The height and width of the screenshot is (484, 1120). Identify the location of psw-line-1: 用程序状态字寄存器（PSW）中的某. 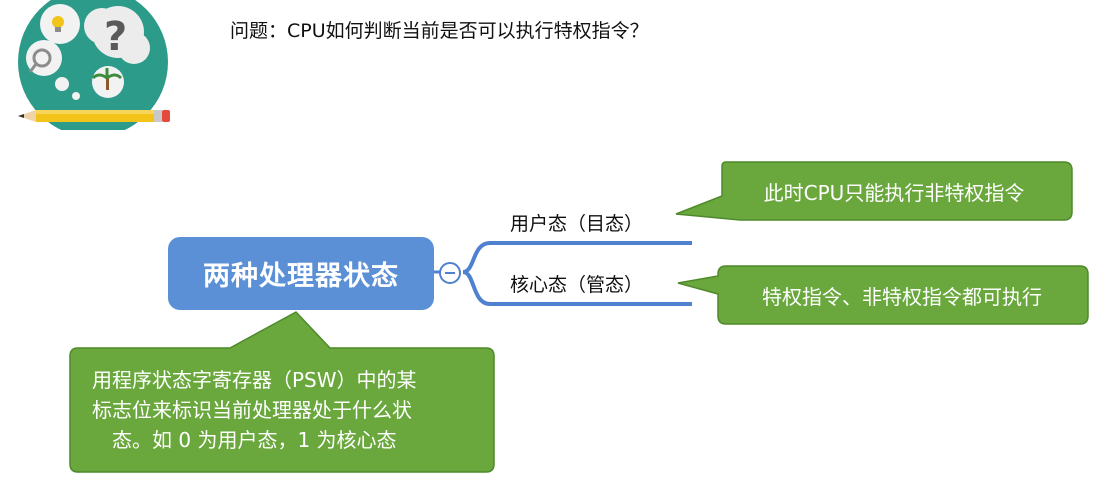
(254, 380).